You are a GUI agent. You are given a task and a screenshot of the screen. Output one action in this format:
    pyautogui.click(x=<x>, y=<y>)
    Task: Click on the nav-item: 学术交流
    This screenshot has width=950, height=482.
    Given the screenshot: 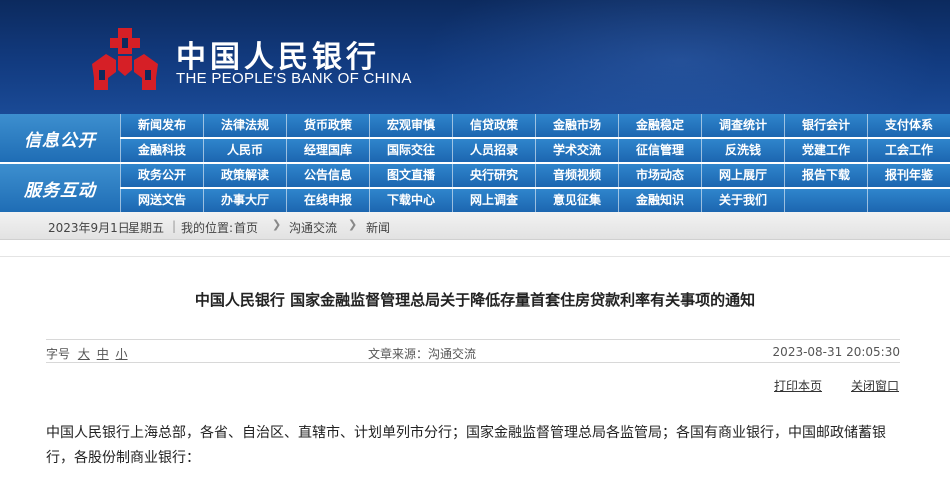 What is the action you would take?
    pyautogui.click(x=576, y=150)
    